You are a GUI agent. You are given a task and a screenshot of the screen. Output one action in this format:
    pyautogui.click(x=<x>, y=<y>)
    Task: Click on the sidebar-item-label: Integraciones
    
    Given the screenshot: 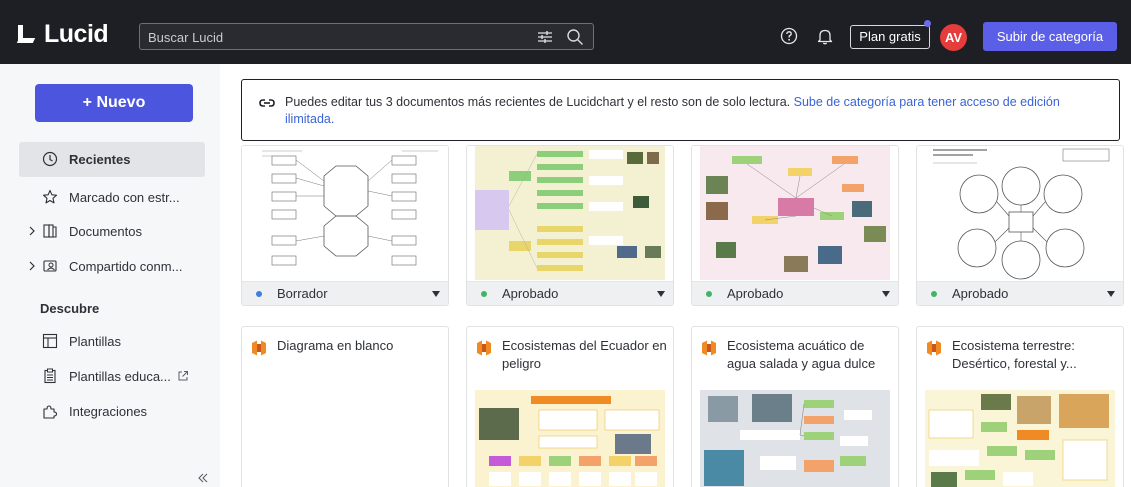 What is the action you would take?
    pyautogui.click(x=108, y=411)
    